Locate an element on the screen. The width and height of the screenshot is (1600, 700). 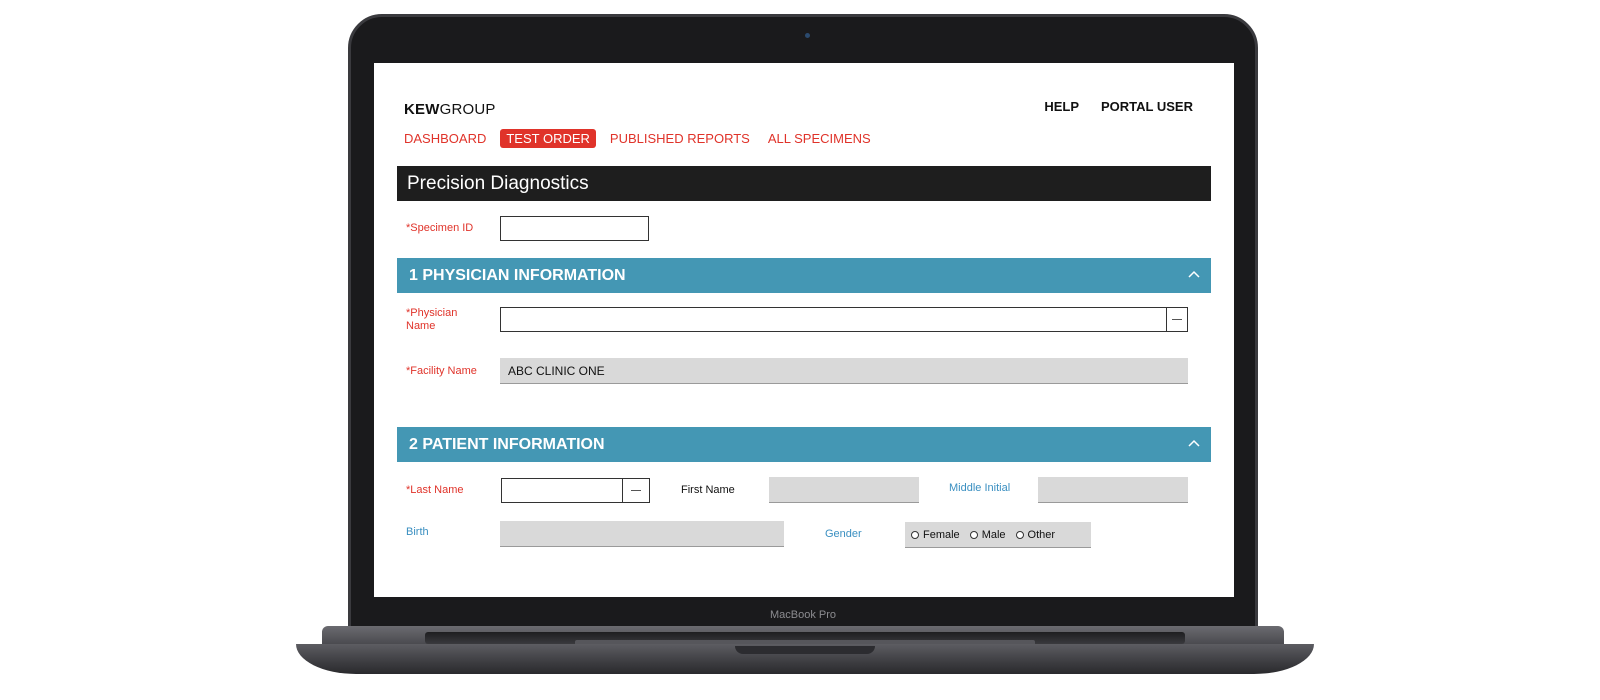
last-name-lookup-button is located at coordinates (636, 490).